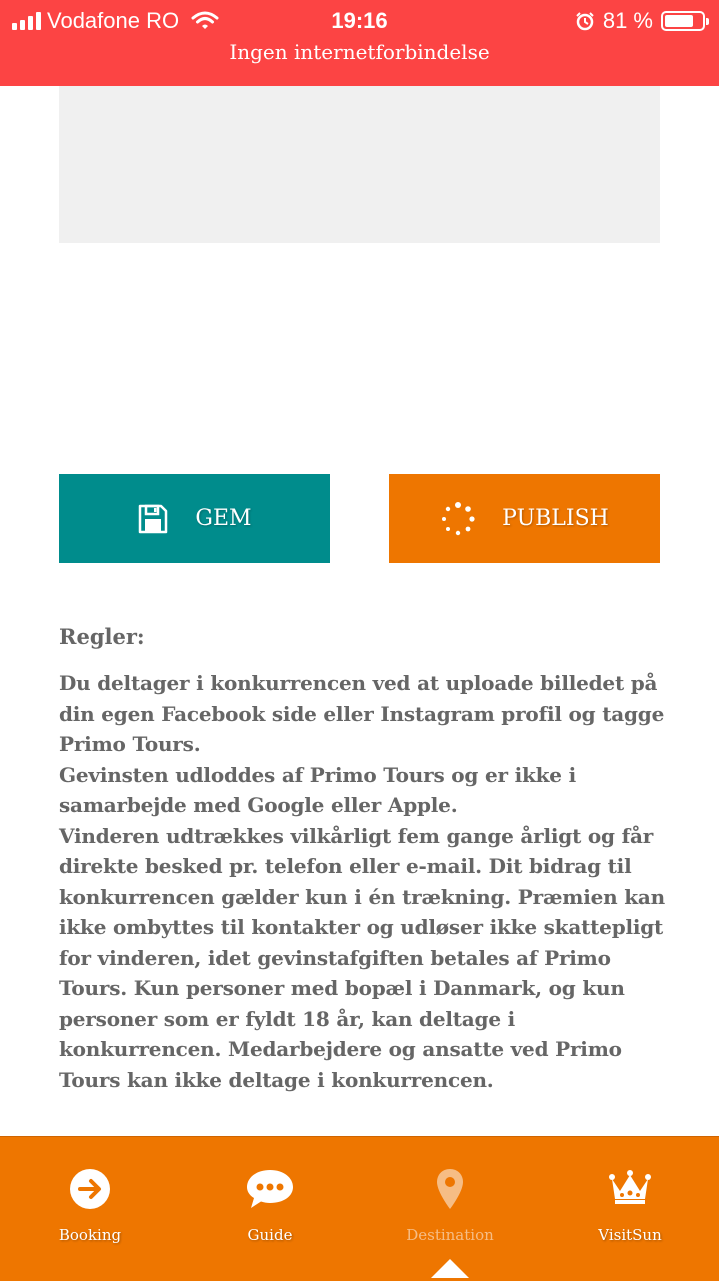  What do you see at coordinates (359, 52) in the screenshot?
I see `offline-notice: Ingen internetforbindelse` at bounding box center [359, 52].